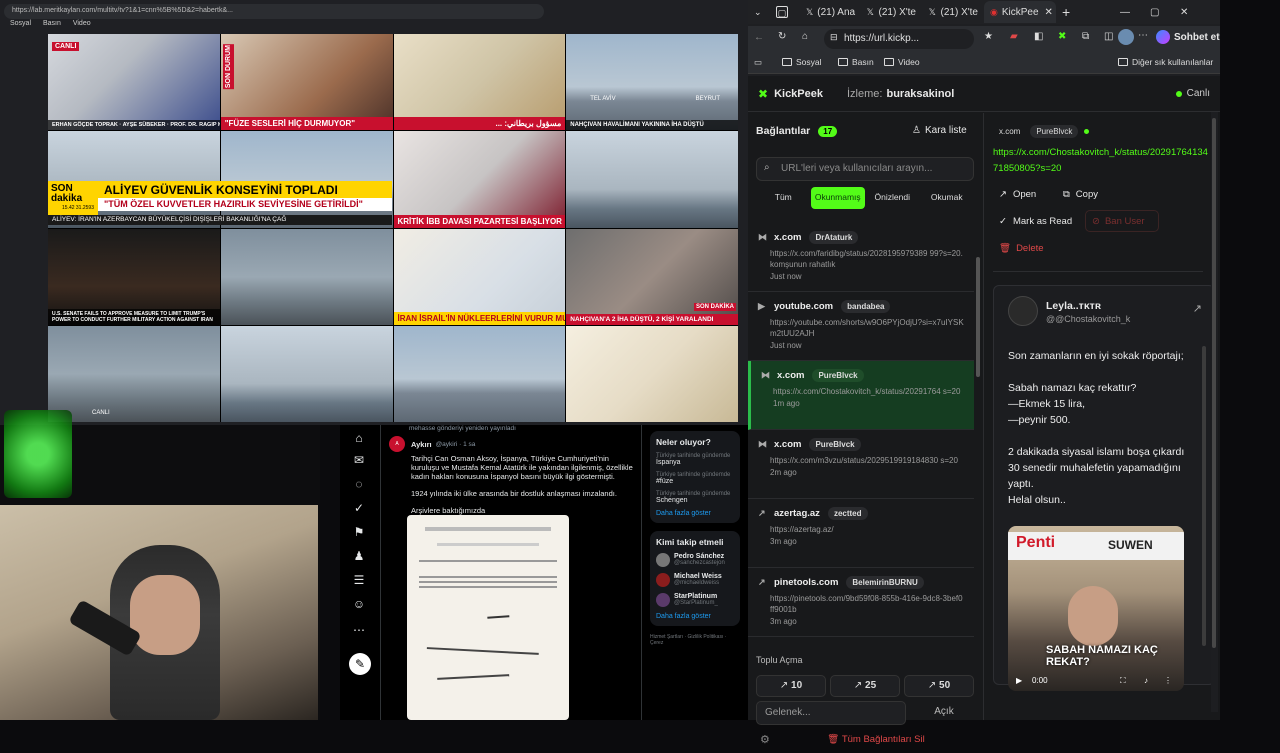 Image resolution: width=1280 pixels, height=753 pixels. I want to click on bulk-open-50-button: ↗ 50, so click(939, 686).